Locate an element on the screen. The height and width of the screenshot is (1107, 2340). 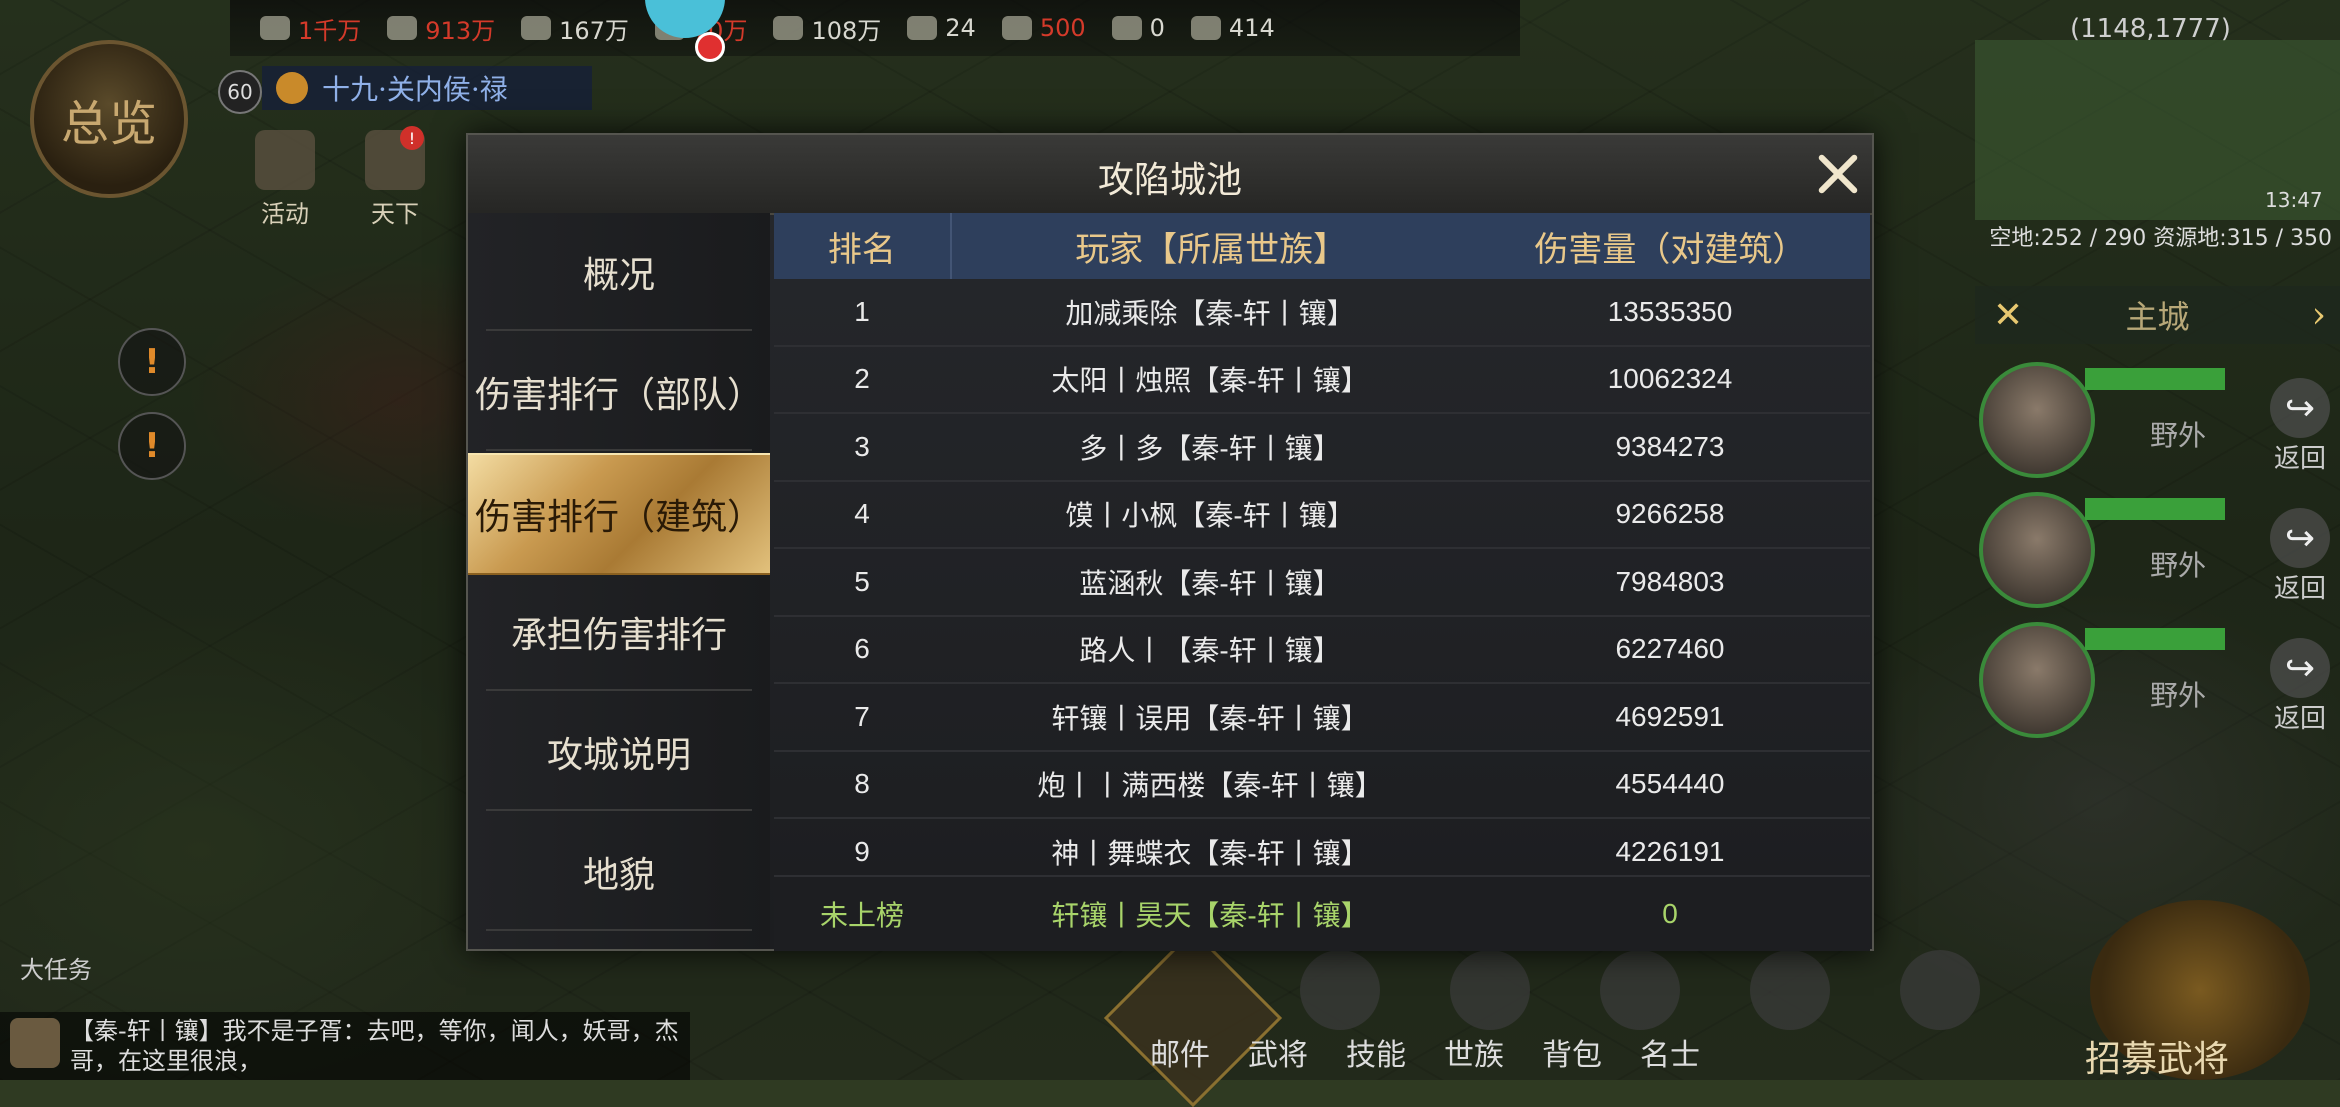
resource-value: 0 is located at coordinates (1157, 28).